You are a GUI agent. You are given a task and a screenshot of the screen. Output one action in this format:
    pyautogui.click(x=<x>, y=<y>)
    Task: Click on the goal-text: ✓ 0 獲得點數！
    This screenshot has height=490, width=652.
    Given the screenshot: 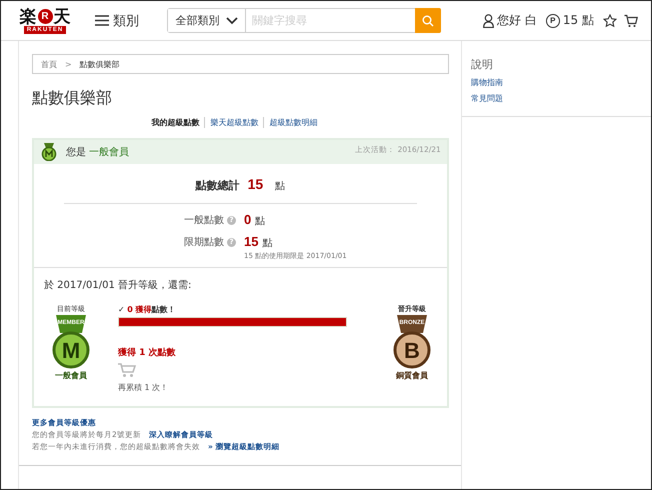 What is the action you would take?
    pyautogui.click(x=147, y=309)
    